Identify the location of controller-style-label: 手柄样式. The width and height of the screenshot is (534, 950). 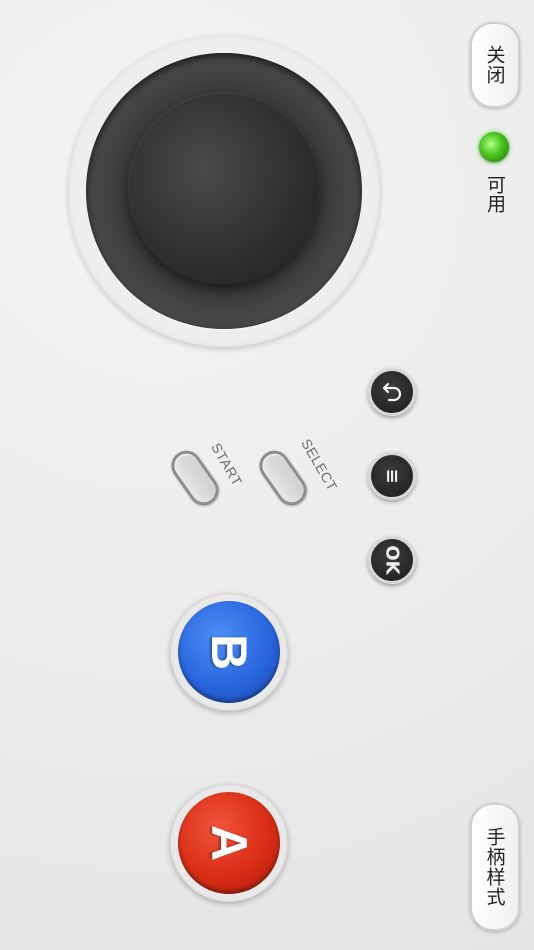
(494, 867).